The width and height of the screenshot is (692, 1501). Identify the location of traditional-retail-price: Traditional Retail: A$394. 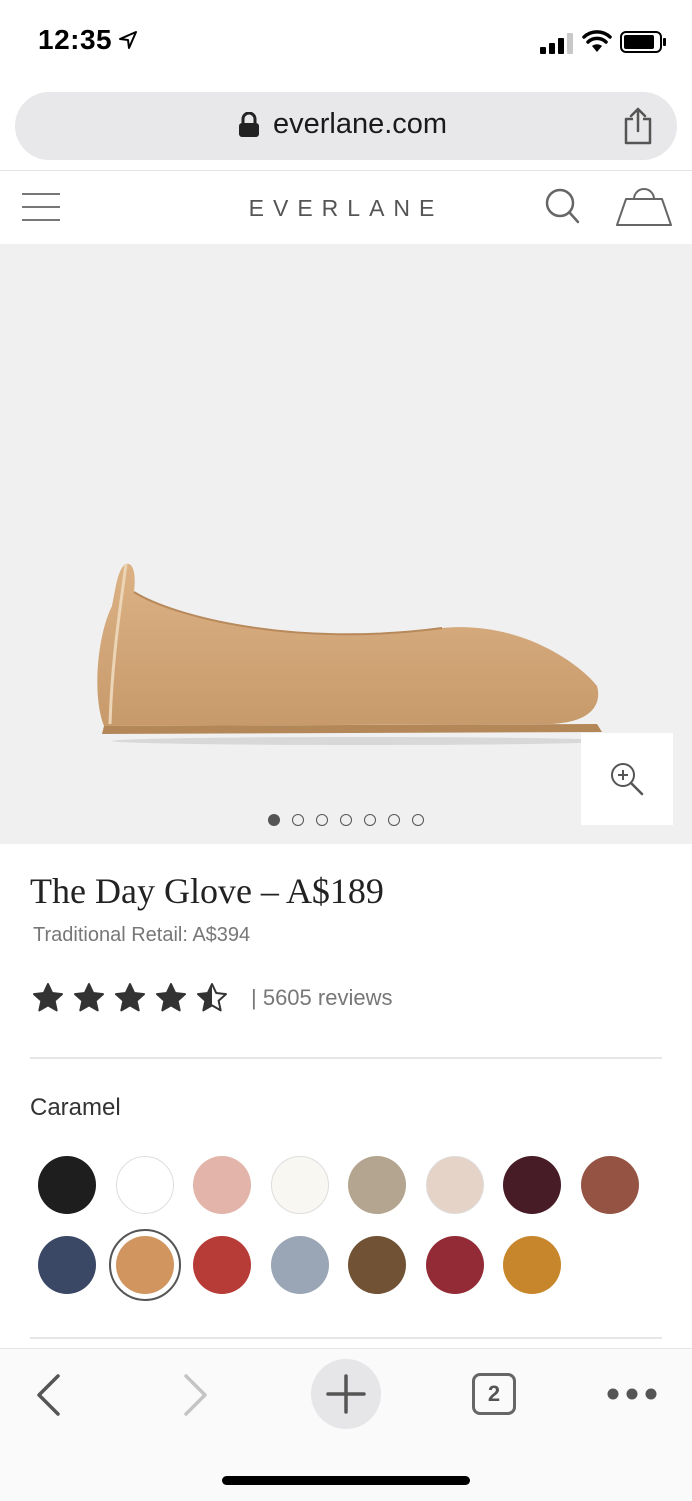
(142, 935).